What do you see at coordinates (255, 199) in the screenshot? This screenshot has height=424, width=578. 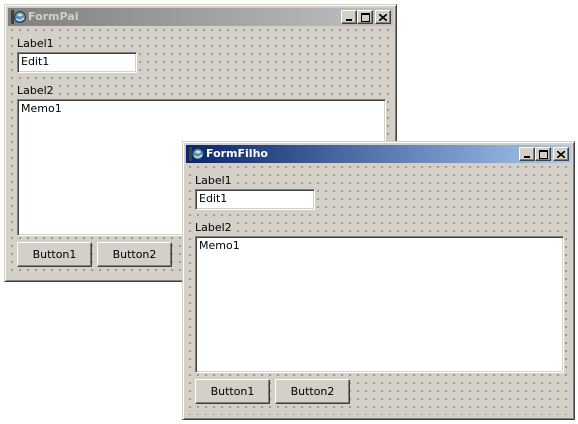 I see `form-filho-edit1: Edit1` at bounding box center [255, 199].